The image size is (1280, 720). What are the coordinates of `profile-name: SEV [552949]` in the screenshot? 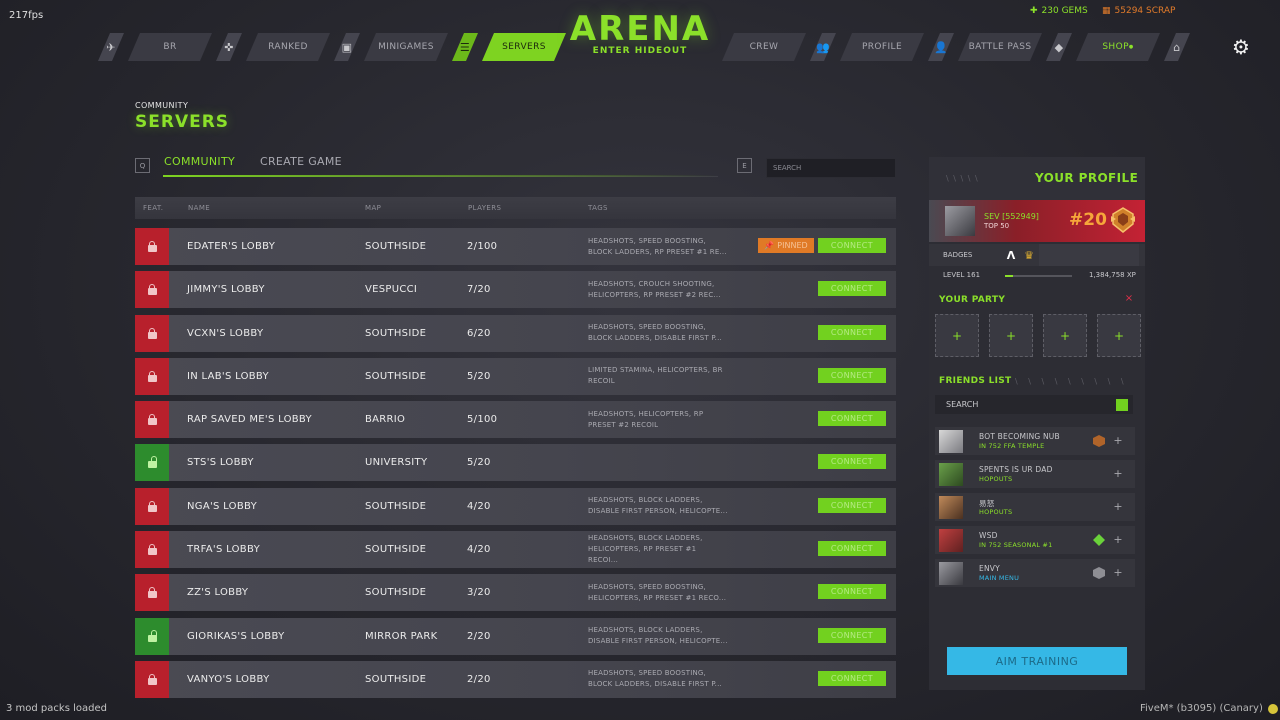 It's located at (1011, 216).